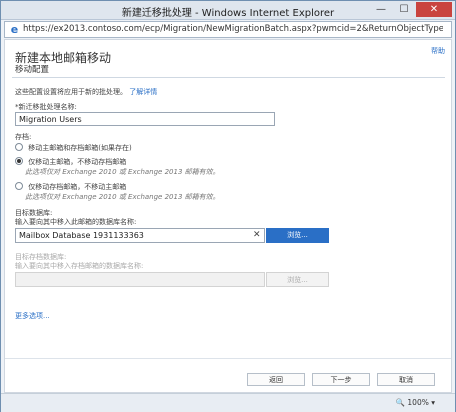 The height and width of the screenshot is (412, 456). Describe the element at coordinates (140, 279) in the screenshot. I see `archive-db-input` at that location.